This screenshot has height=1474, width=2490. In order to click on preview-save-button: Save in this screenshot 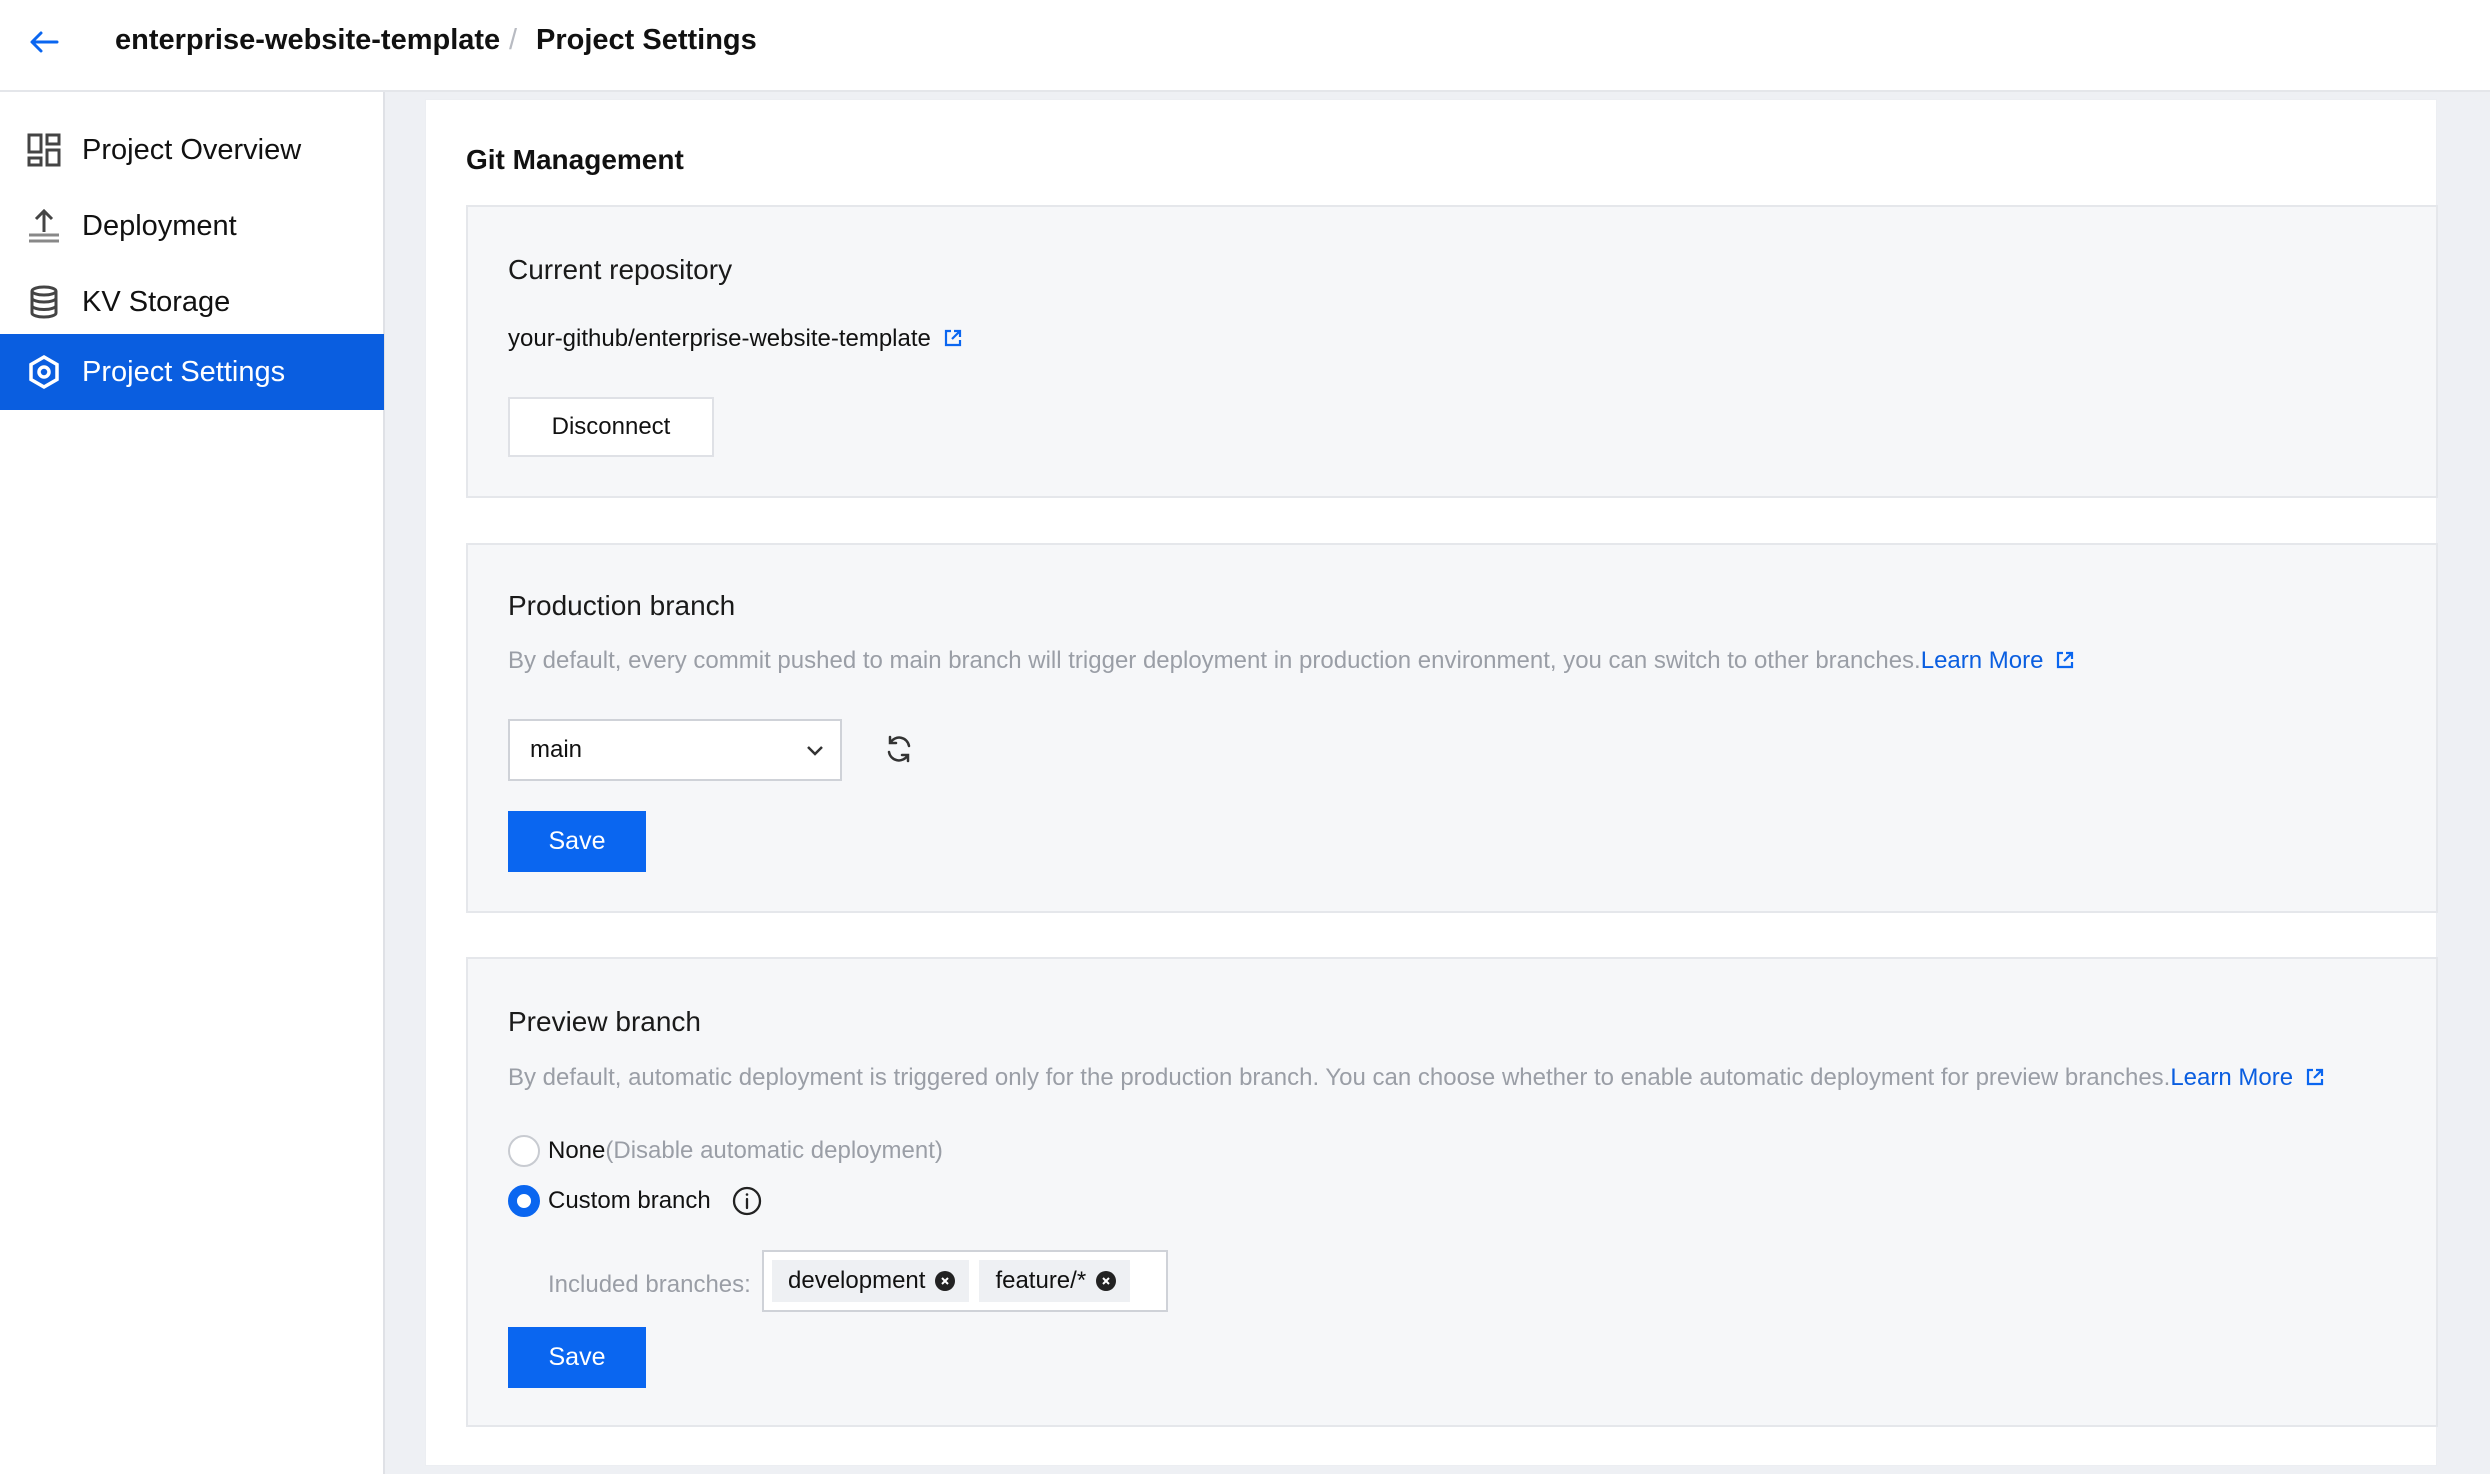, I will do `click(577, 1357)`.